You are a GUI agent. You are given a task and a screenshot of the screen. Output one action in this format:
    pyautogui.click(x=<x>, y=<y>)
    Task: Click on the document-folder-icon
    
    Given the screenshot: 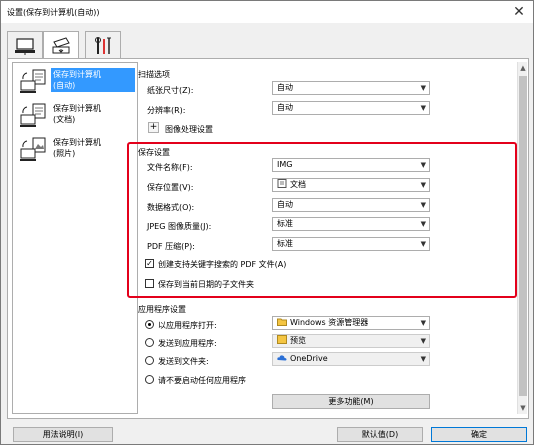 What is the action you would take?
    pyautogui.click(x=282, y=183)
    